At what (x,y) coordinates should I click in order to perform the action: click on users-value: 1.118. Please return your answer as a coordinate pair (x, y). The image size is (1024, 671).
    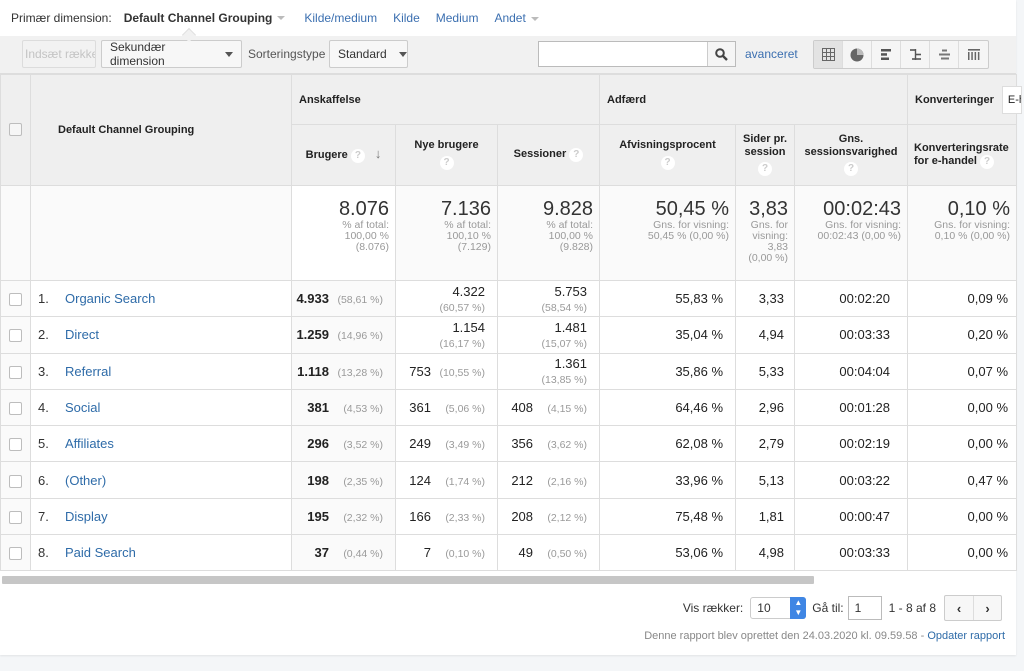
    Looking at the image, I should click on (313, 371).